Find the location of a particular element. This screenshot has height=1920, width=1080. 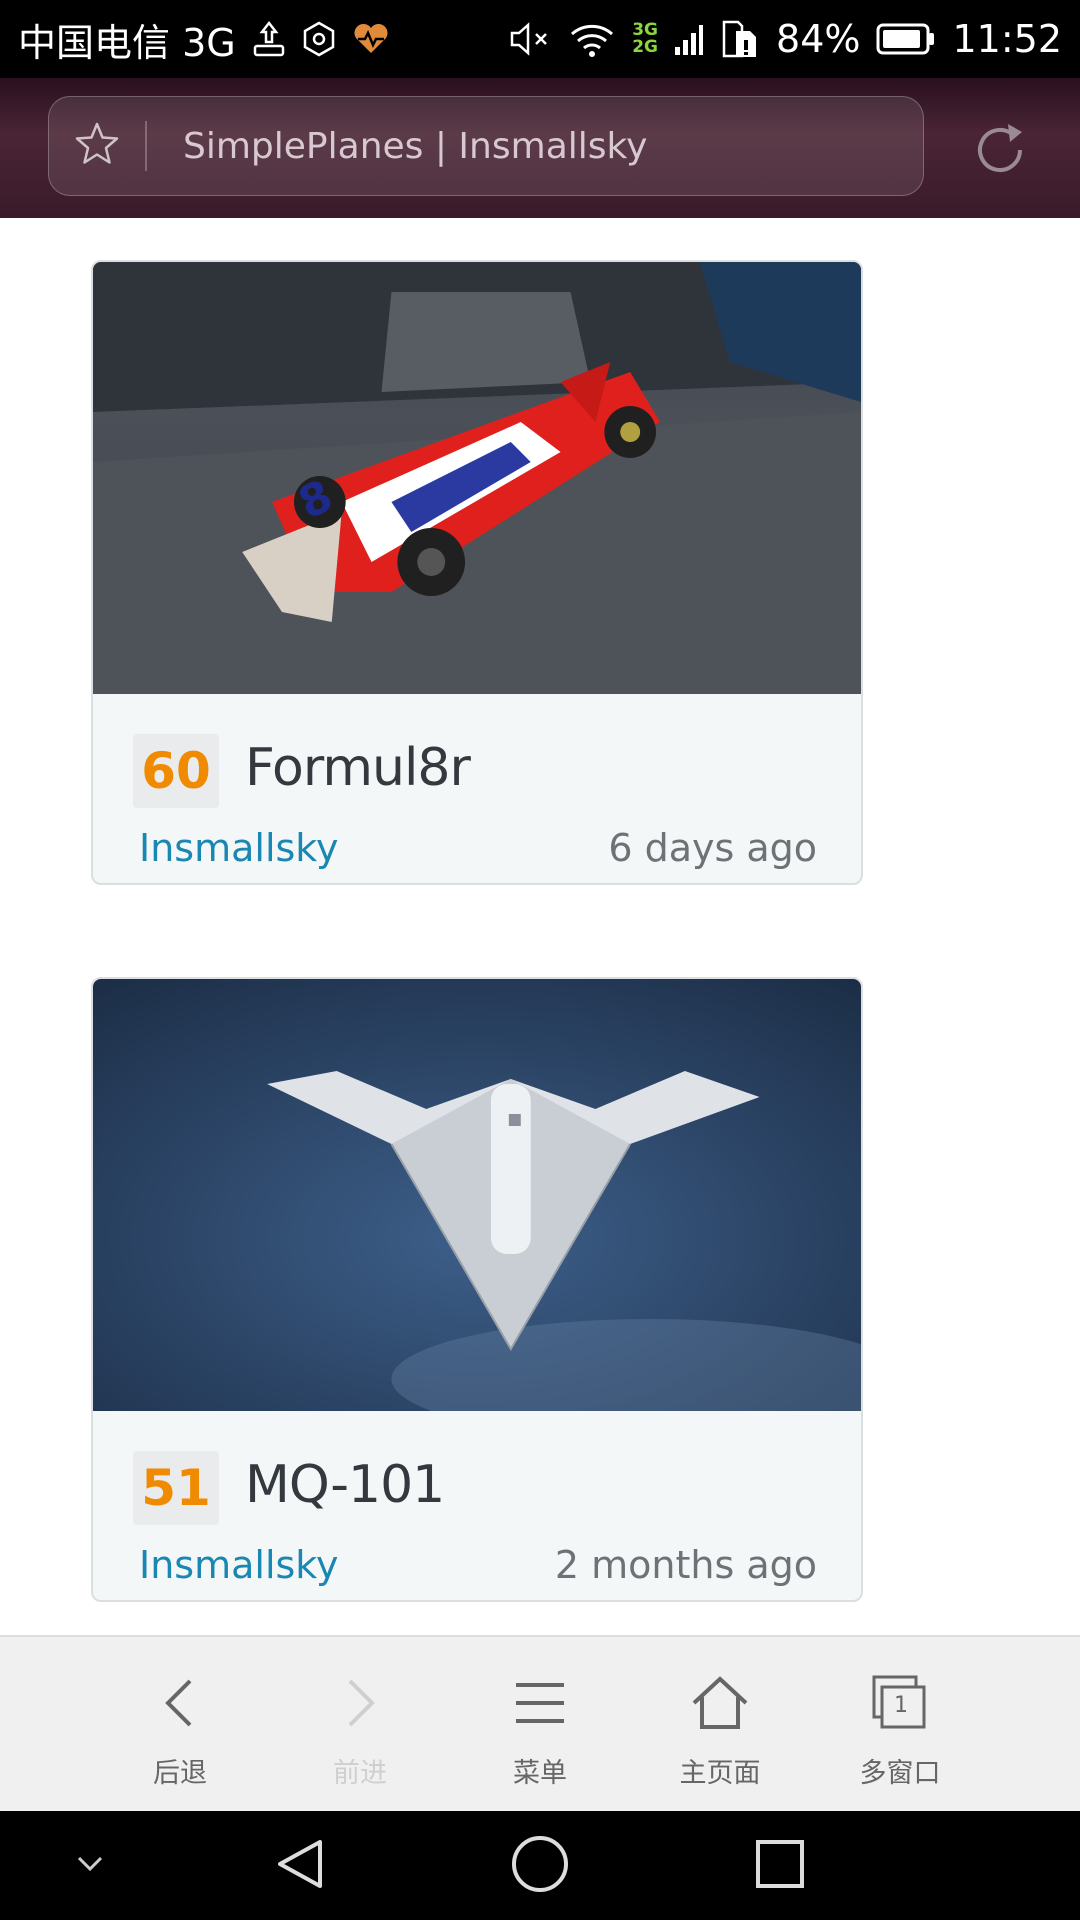

multi-window-icon: 1 is located at coordinates (900, 1703).